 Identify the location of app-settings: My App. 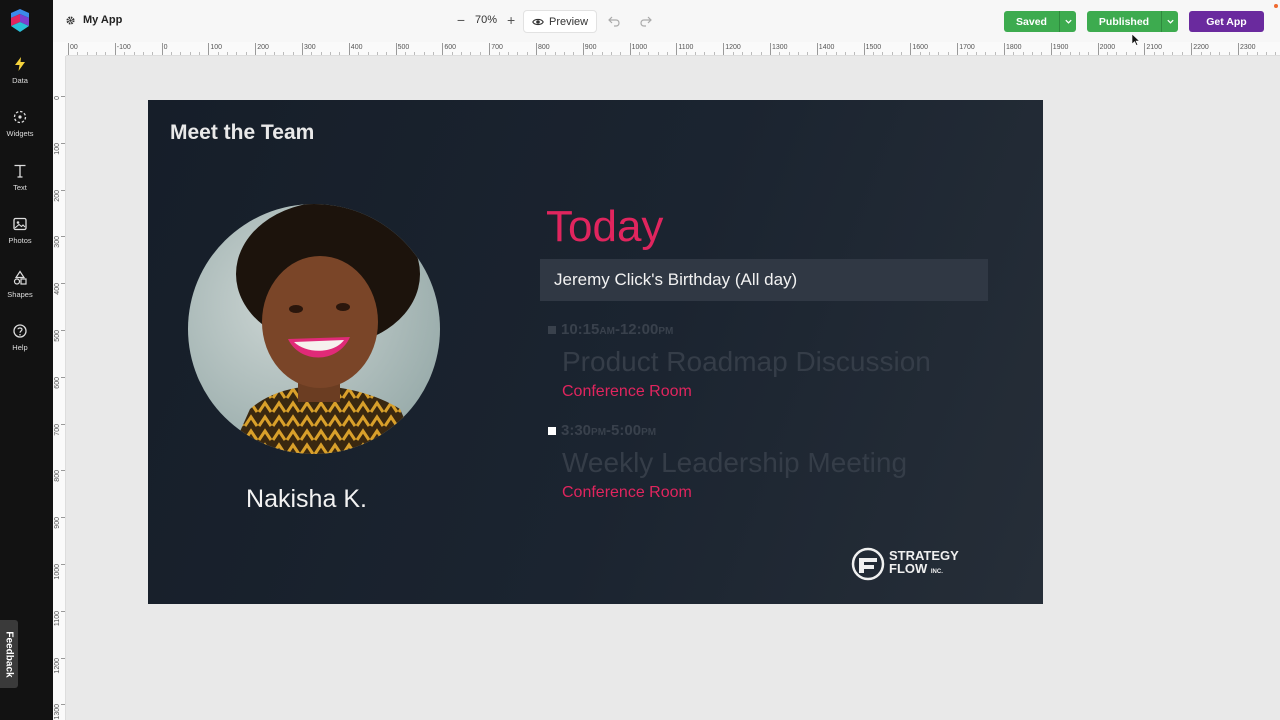
(93, 20).